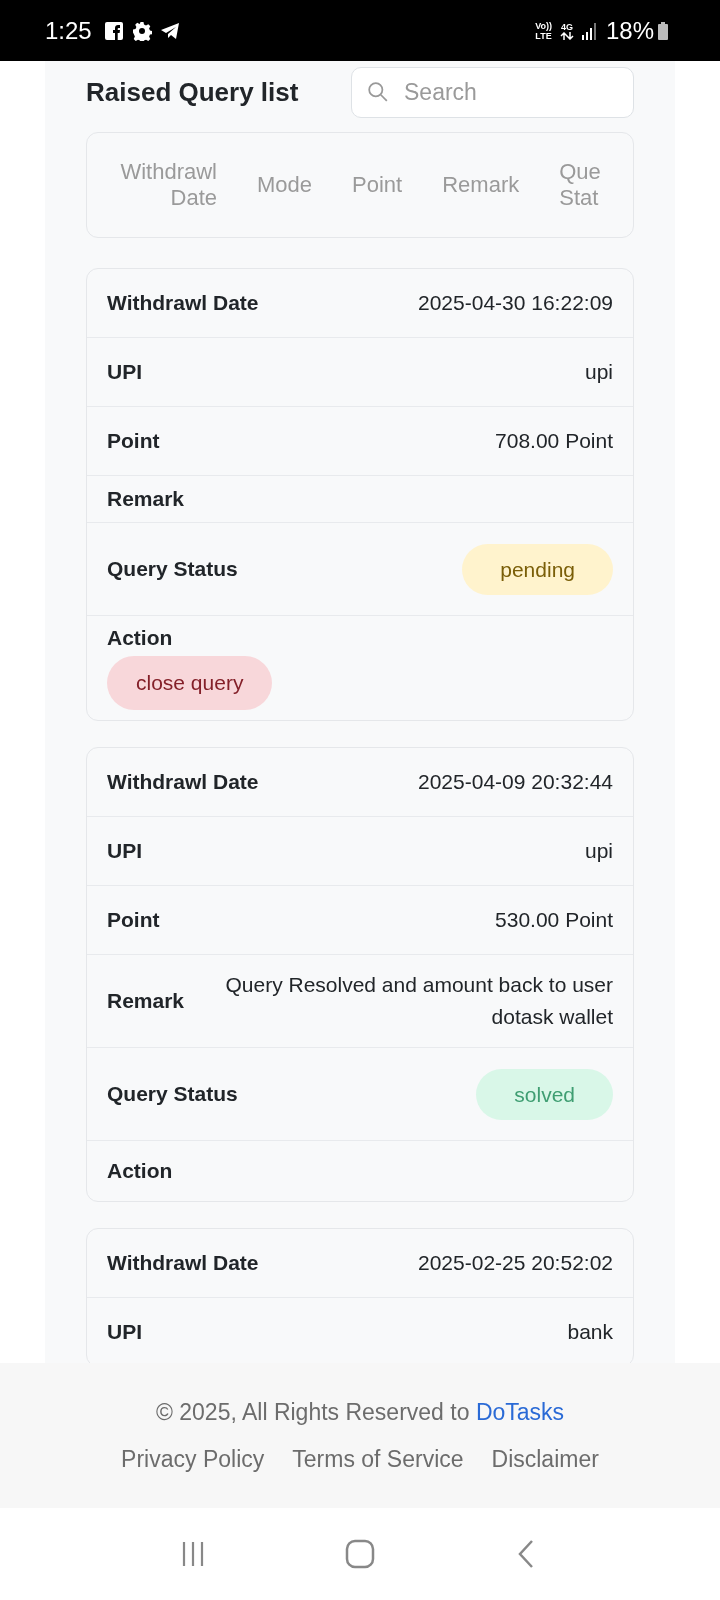  Describe the element at coordinates (663, 30) in the screenshot. I see `battery-icon` at that location.